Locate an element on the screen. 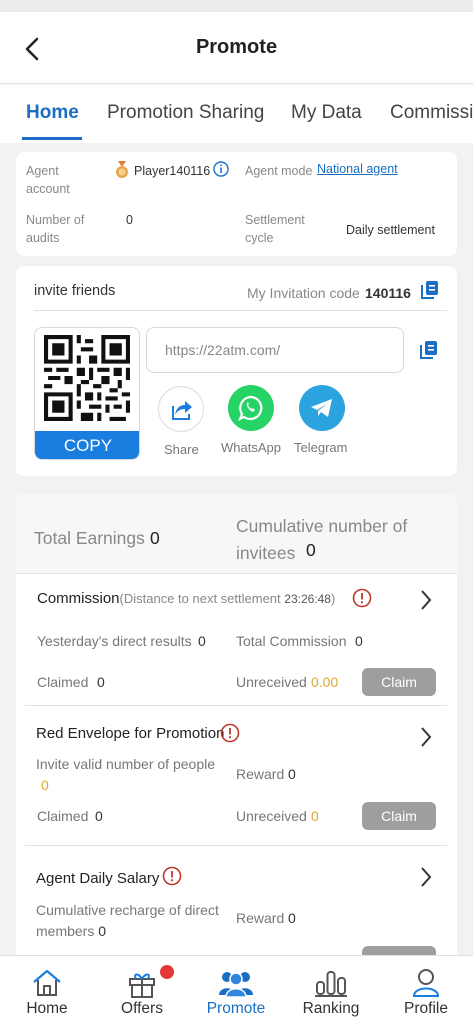  home-icon is located at coordinates (47, 982).